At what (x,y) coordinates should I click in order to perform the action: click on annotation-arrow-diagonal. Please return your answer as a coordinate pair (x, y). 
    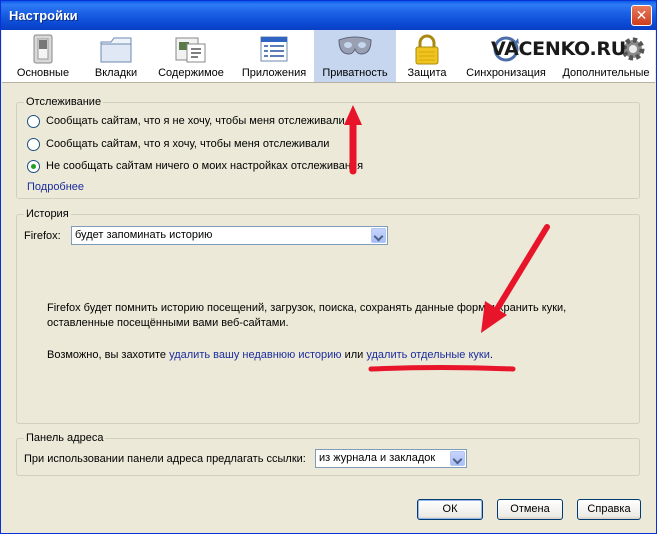
    Looking at the image, I should click on (515, 278).